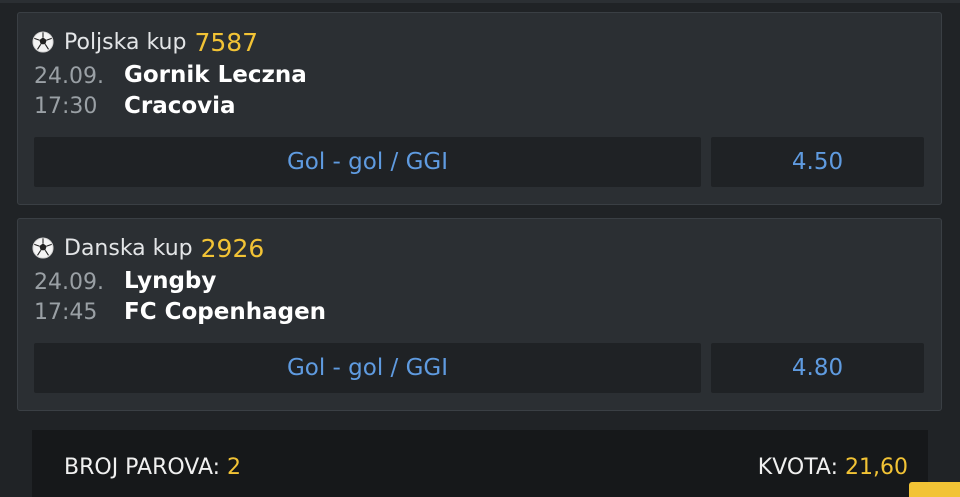  Describe the element at coordinates (798, 467) in the screenshot. I see `odds-label: KVOTA:` at that location.